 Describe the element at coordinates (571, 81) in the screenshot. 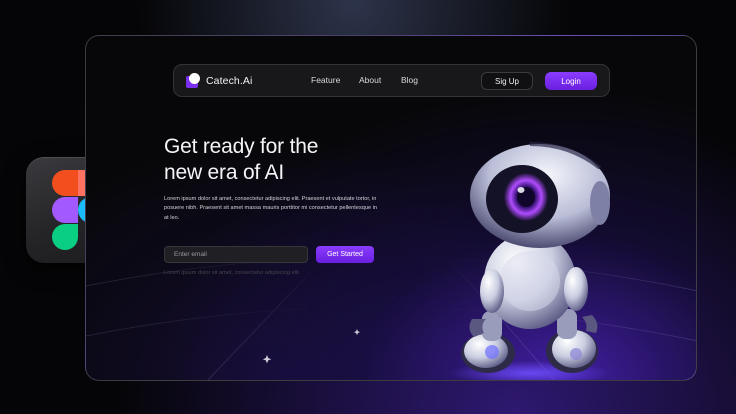

I see `login-button: Login` at that location.